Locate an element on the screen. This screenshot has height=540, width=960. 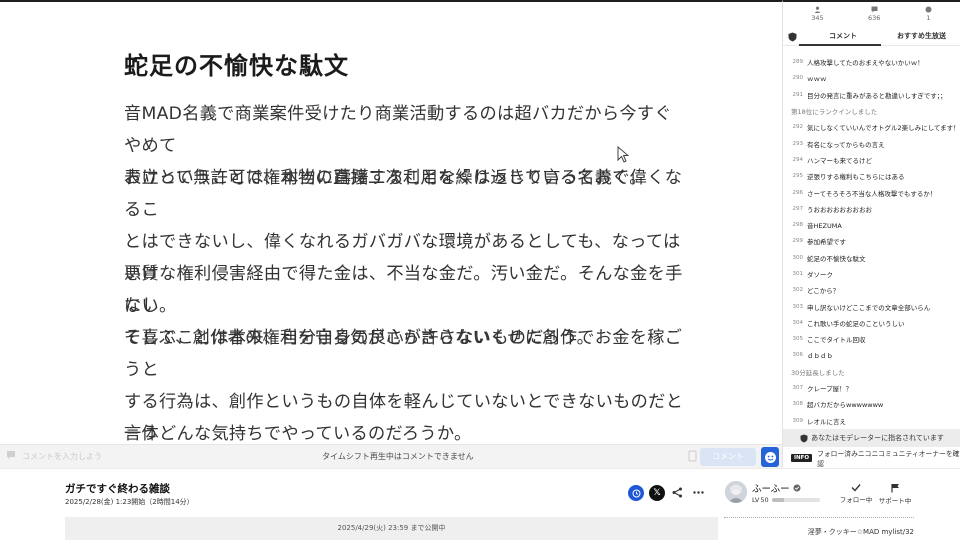
level-label: LV is located at coordinates (756, 500).